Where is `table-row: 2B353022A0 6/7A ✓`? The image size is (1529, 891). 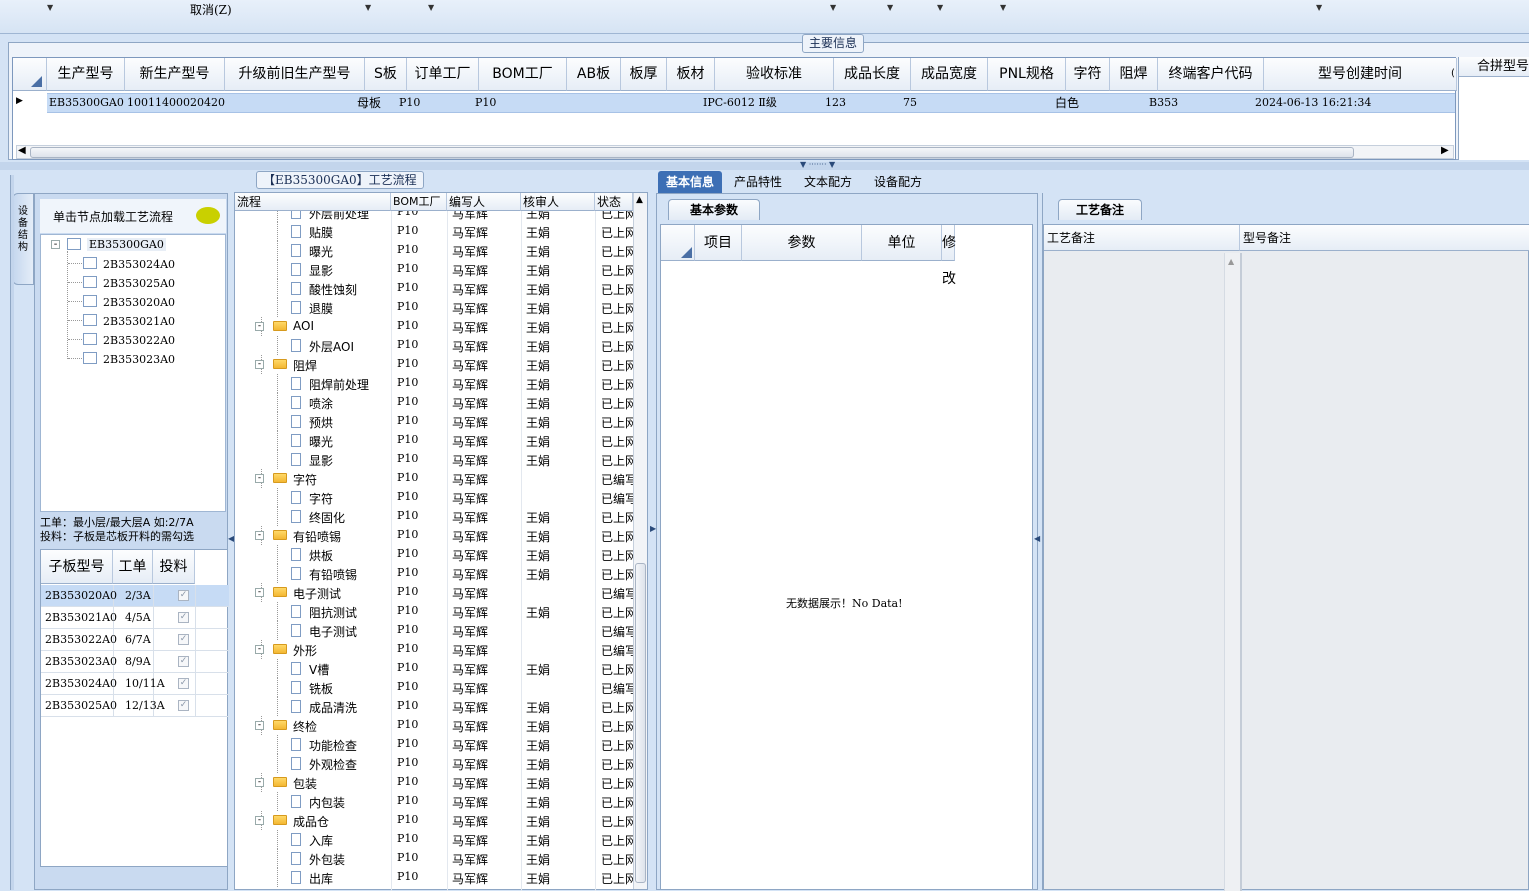
table-row: 2B353022A0 6/7A ✓ is located at coordinates (135, 640).